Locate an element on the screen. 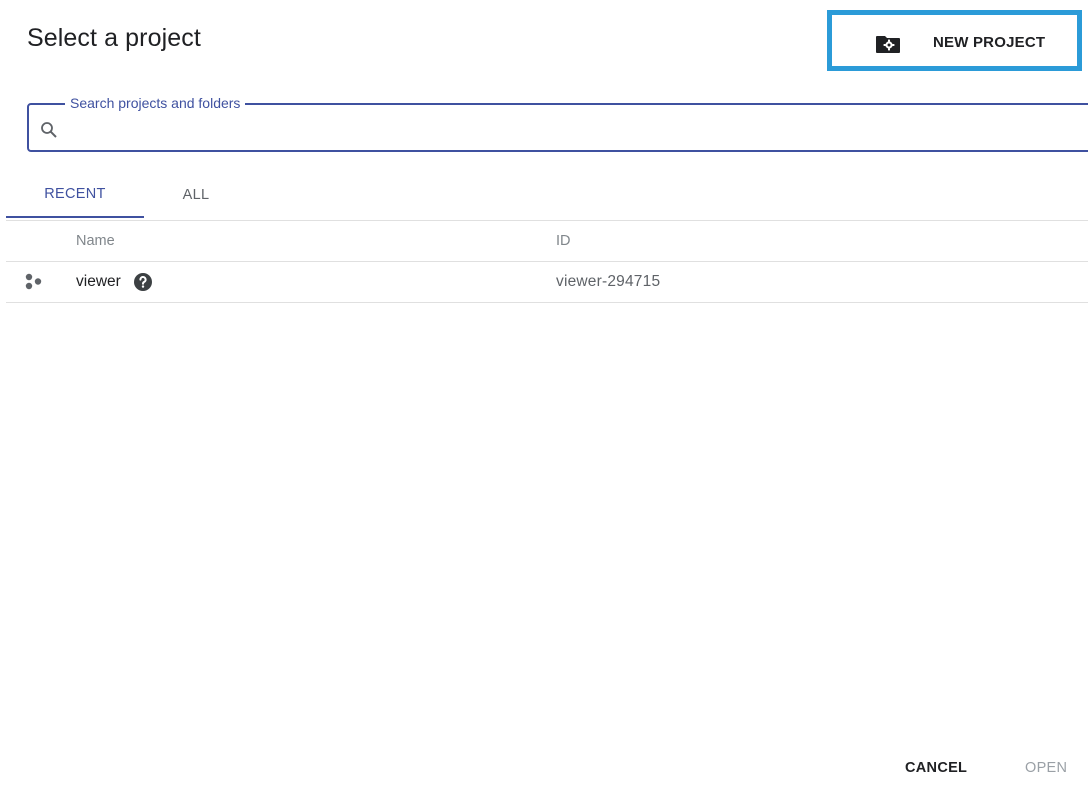  folder-settings-icon is located at coordinates (888, 44).